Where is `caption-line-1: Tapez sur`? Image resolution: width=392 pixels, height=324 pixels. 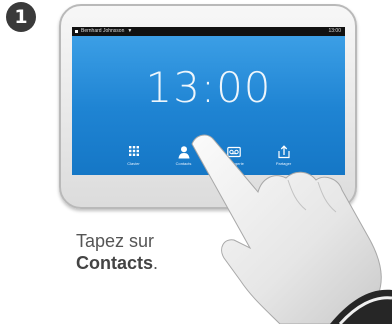 caption-line-1: Tapez sur is located at coordinates (115, 241).